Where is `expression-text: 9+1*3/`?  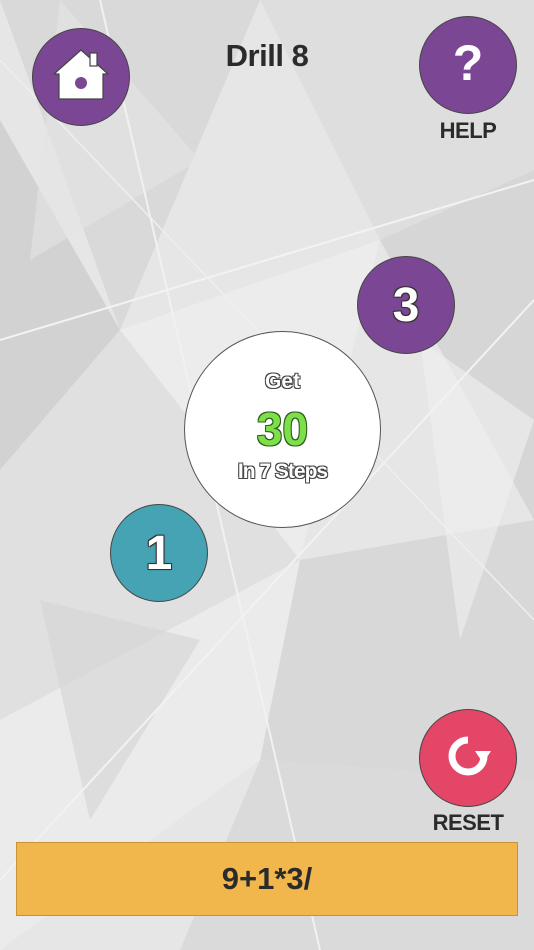 expression-text: 9+1*3/ is located at coordinates (267, 878).